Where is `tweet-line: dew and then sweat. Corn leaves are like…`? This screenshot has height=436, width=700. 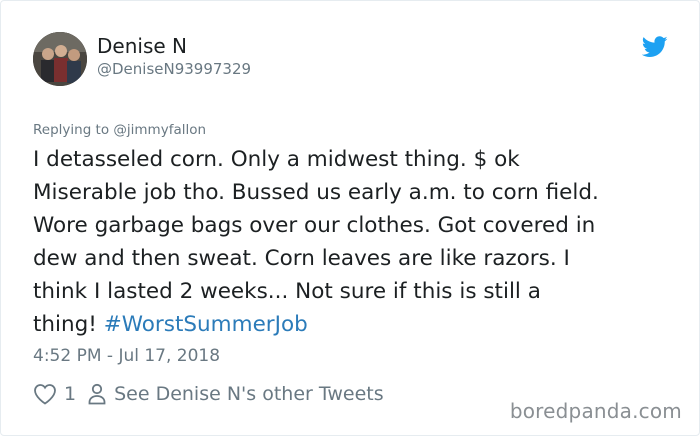 tweet-line: dew and then sweat. Corn leaves are like… is located at coordinates (301, 258).